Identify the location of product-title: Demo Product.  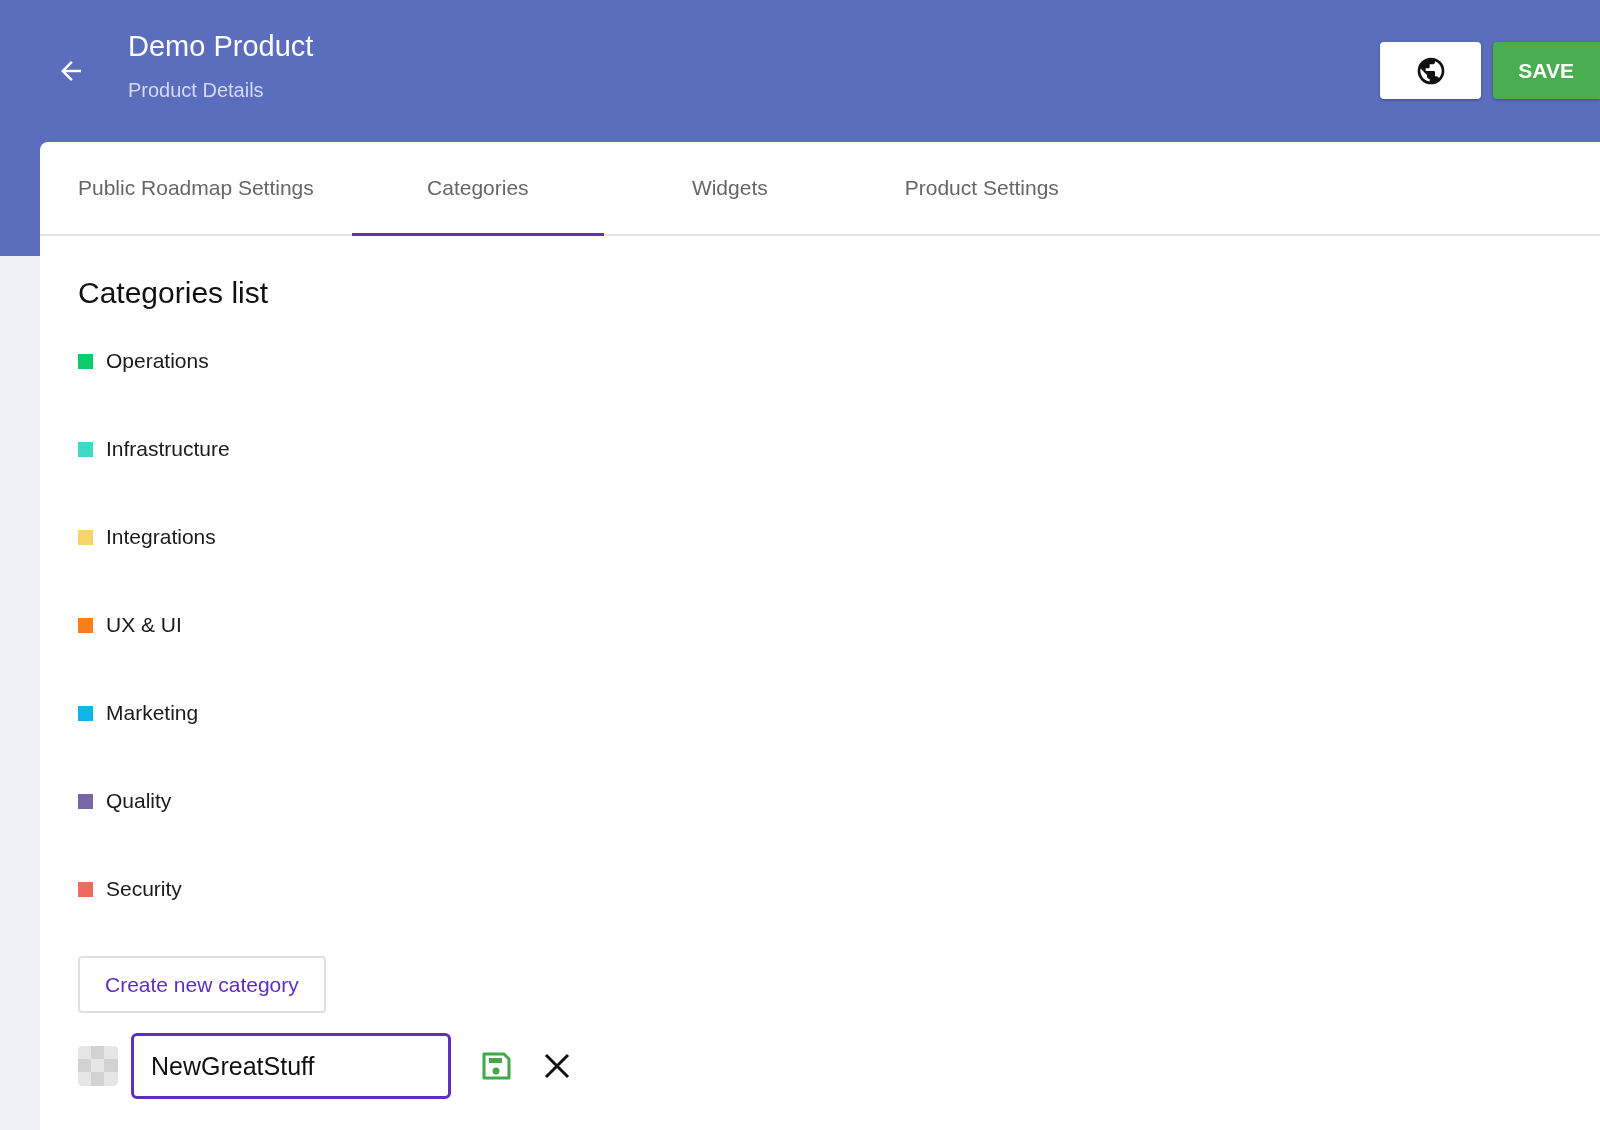
(221, 46).